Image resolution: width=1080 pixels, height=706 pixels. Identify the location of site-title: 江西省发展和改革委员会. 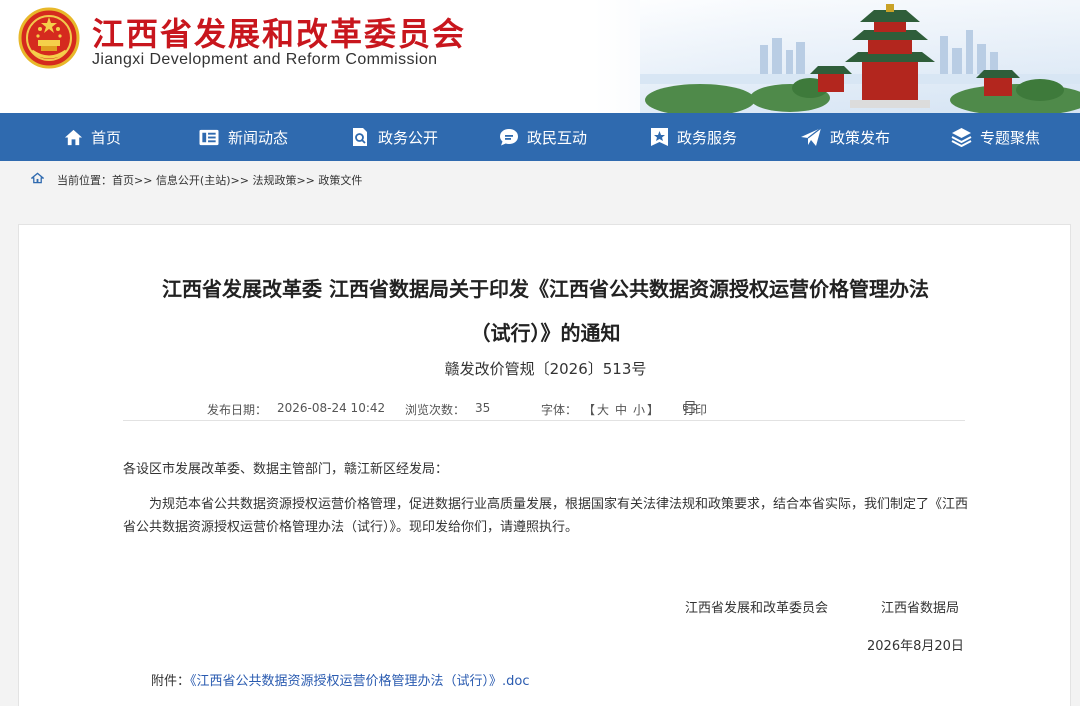
(279, 34).